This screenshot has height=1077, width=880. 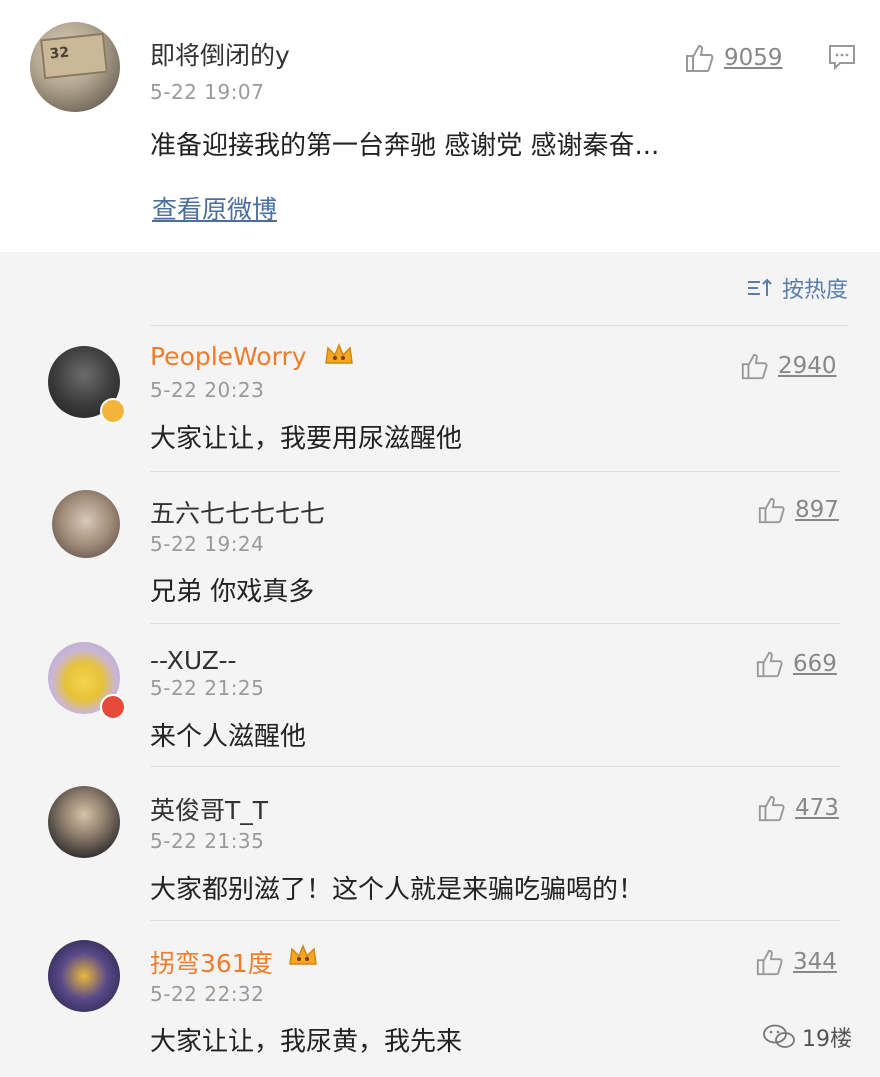 What do you see at coordinates (209, 809) in the screenshot?
I see `commenter-name: 英俊哥T_T` at bounding box center [209, 809].